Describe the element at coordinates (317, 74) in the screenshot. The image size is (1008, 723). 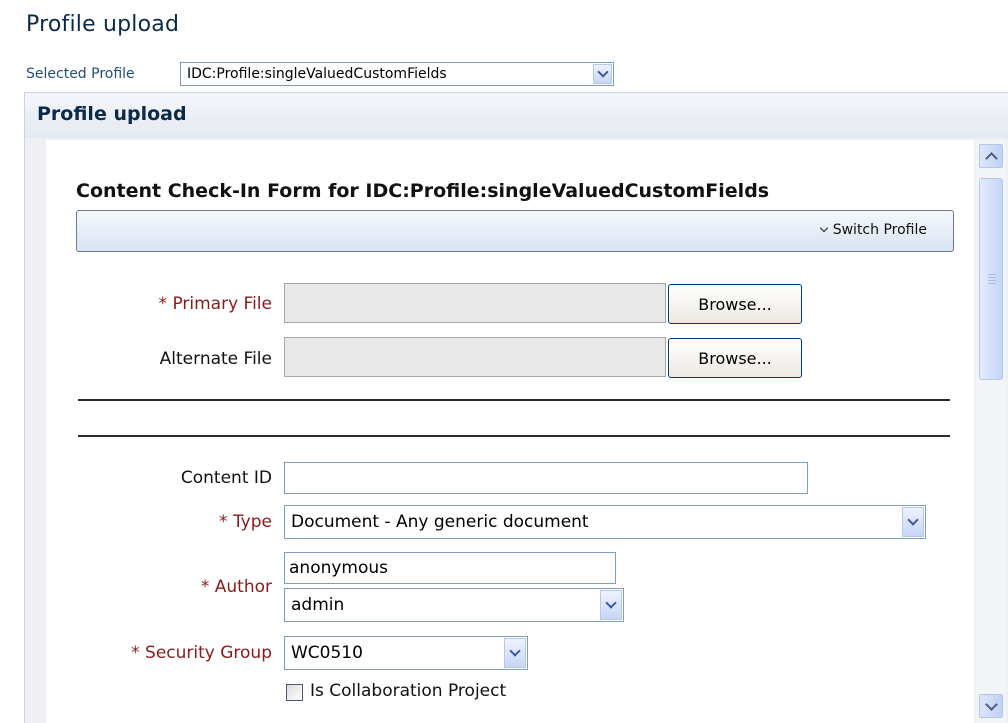
I see `selected-profile-value: IDC:Profile:singleValuedCustomFields` at that location.